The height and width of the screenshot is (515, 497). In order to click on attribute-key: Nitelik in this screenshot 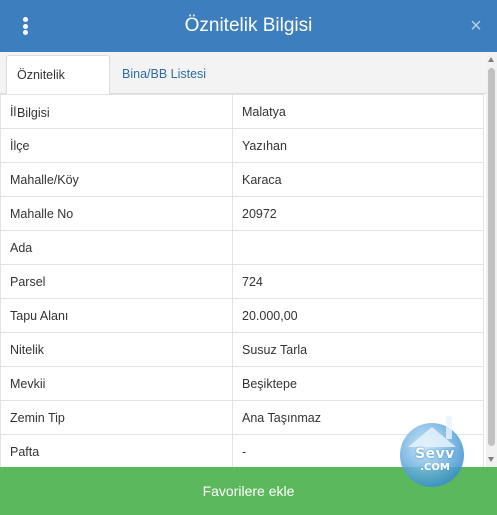, I will do `click(116, 349)`.